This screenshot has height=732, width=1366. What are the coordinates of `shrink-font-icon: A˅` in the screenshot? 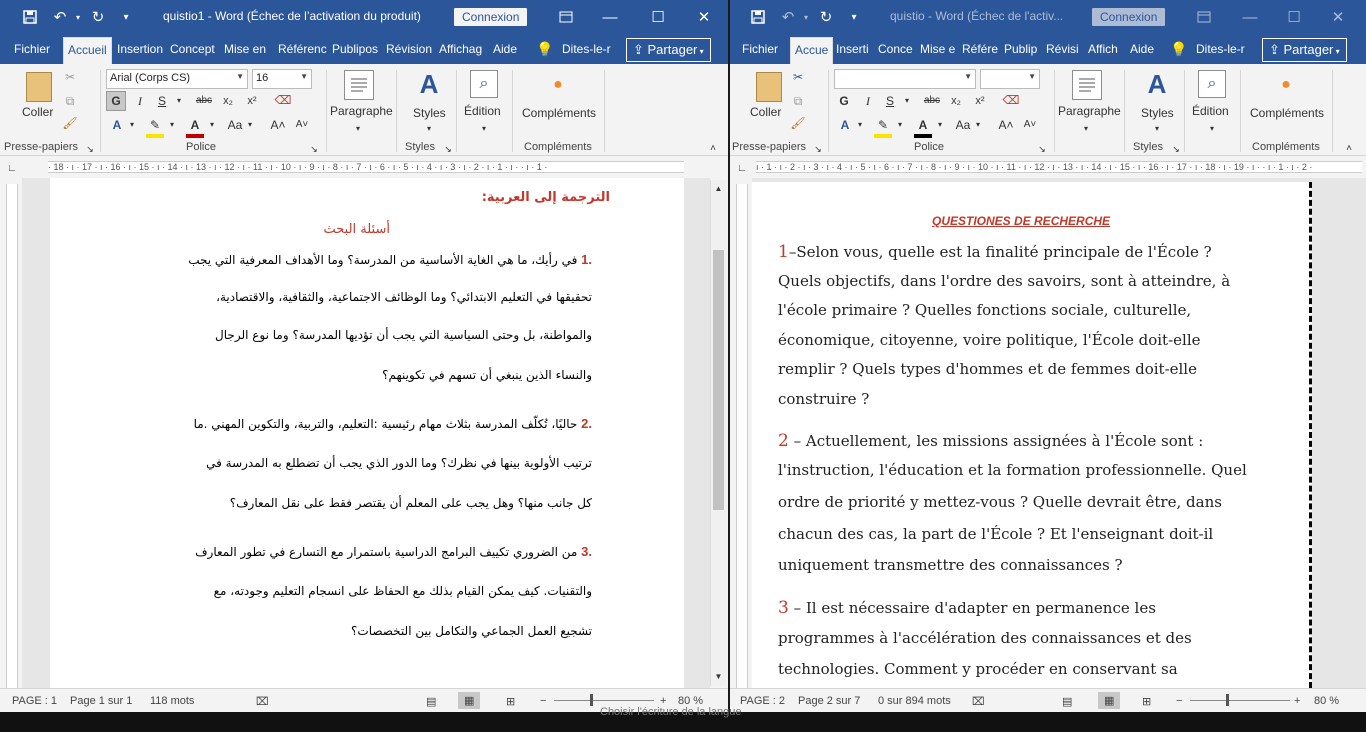 It's located at (302, 125).